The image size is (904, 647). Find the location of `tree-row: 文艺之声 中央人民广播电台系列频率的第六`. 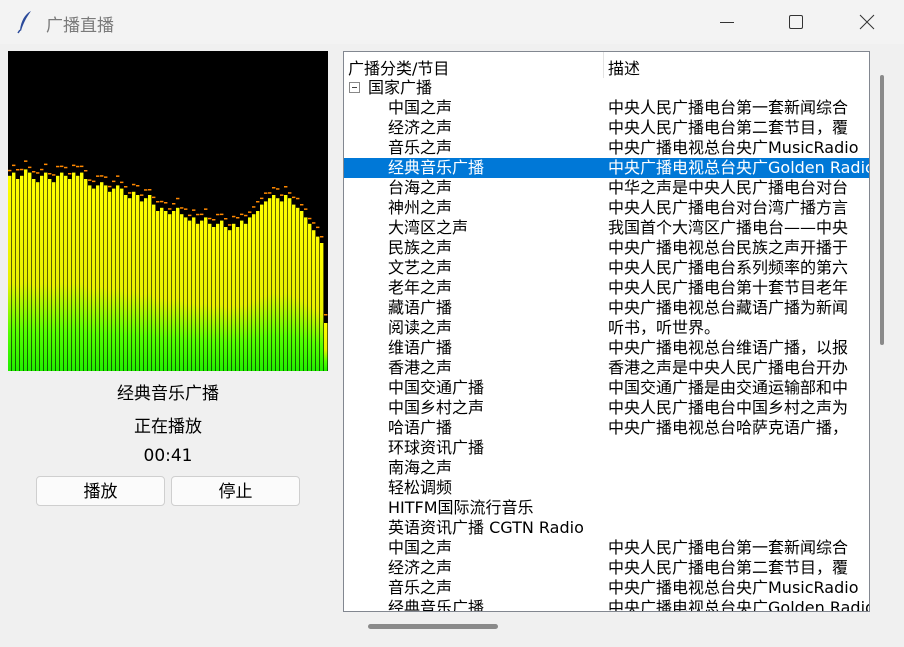

tree-row: 文艺之声 中央人民广播电台系列频率的第六 is located at coordinates (606, 268).